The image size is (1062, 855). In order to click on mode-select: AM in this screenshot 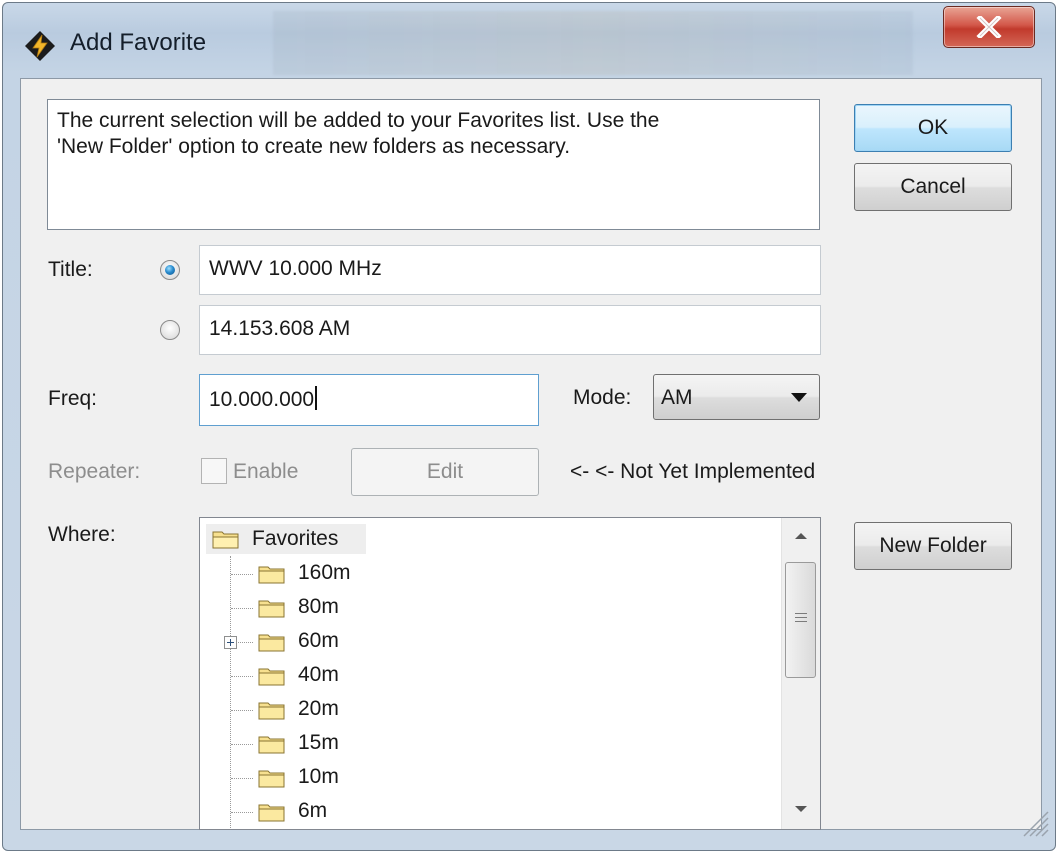, I will do `click(736, 397)`.